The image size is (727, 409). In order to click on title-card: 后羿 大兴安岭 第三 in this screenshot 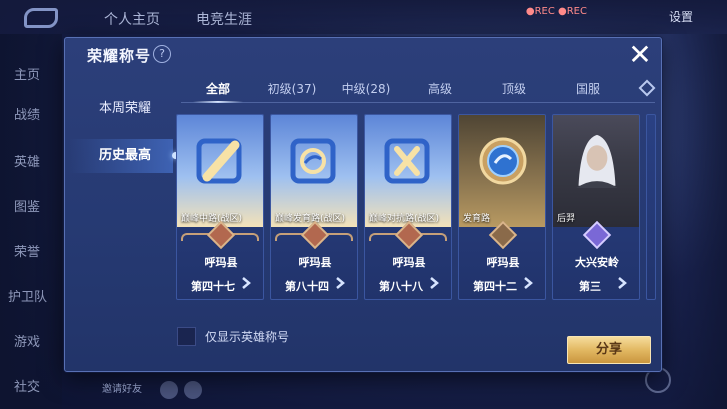, I will do `click(596, 207)`.